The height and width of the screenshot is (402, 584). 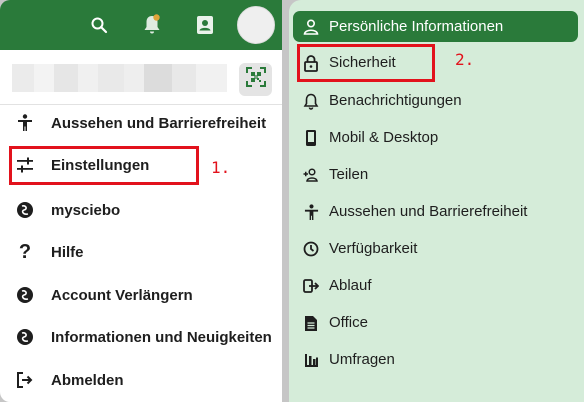 I want to click on menu-item-label: mysciebo, so click(x=86, y=210).